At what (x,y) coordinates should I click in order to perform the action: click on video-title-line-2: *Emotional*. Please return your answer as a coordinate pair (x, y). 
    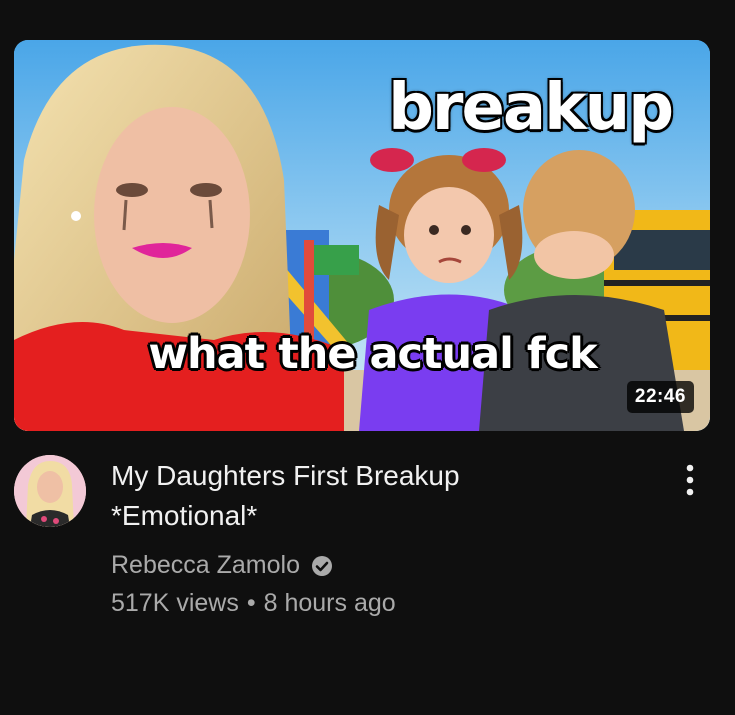
    Looking at the image, I should click on (184, 515).